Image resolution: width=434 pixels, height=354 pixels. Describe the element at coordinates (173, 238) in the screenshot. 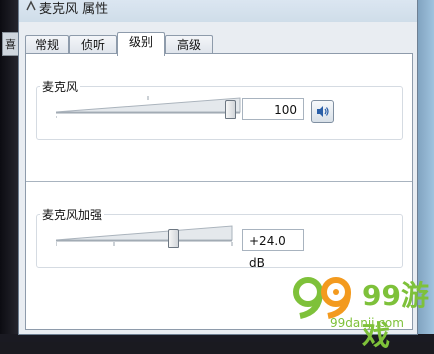

I see `boost-slider-thumb` at that location.